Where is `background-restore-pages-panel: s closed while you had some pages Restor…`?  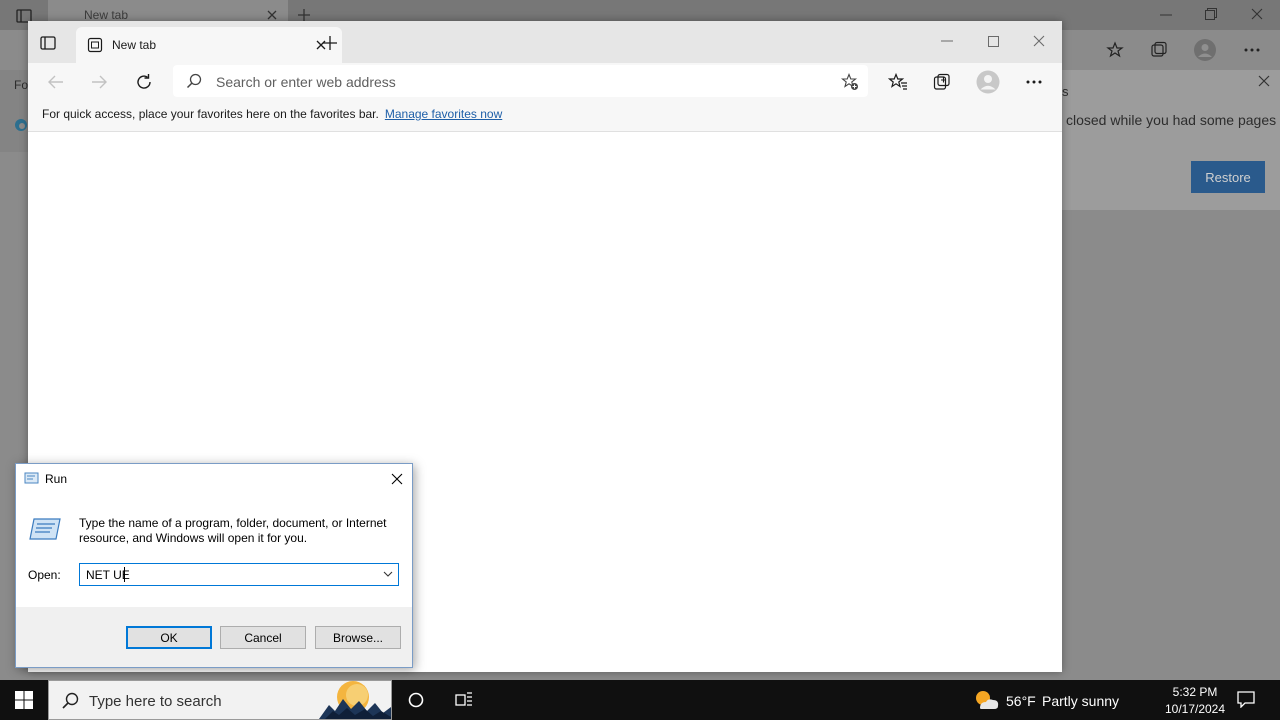 background-restore-pages-panel: s closed while you had some pages Restor… is located at coordinates (1171, 140).